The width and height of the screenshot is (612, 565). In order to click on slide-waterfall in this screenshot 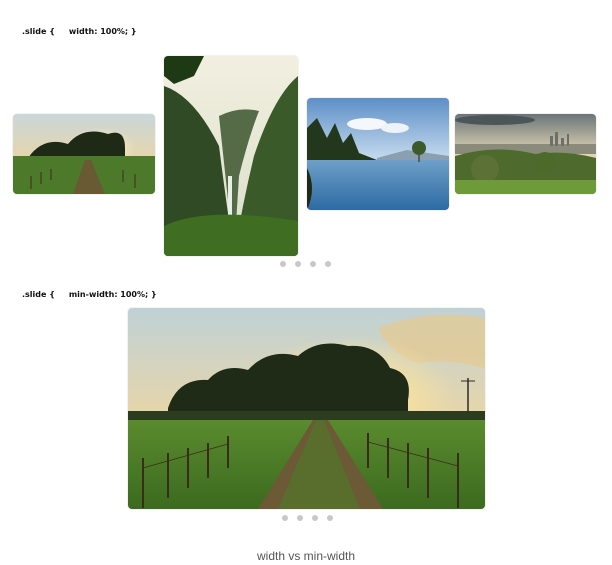, I will do `click(231, 156)`.